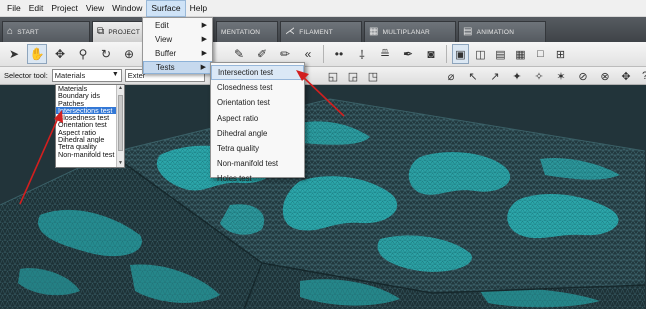 The width and height of the screenshot is (646, 309). I want to click on help-icon: ?, so click(641, 76).